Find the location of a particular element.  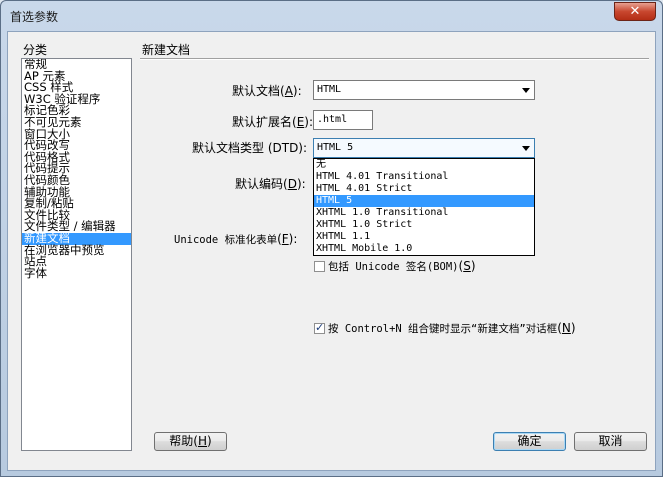

default-ext-label: 默认扩展名(E): is located at coordinates (273, 122).